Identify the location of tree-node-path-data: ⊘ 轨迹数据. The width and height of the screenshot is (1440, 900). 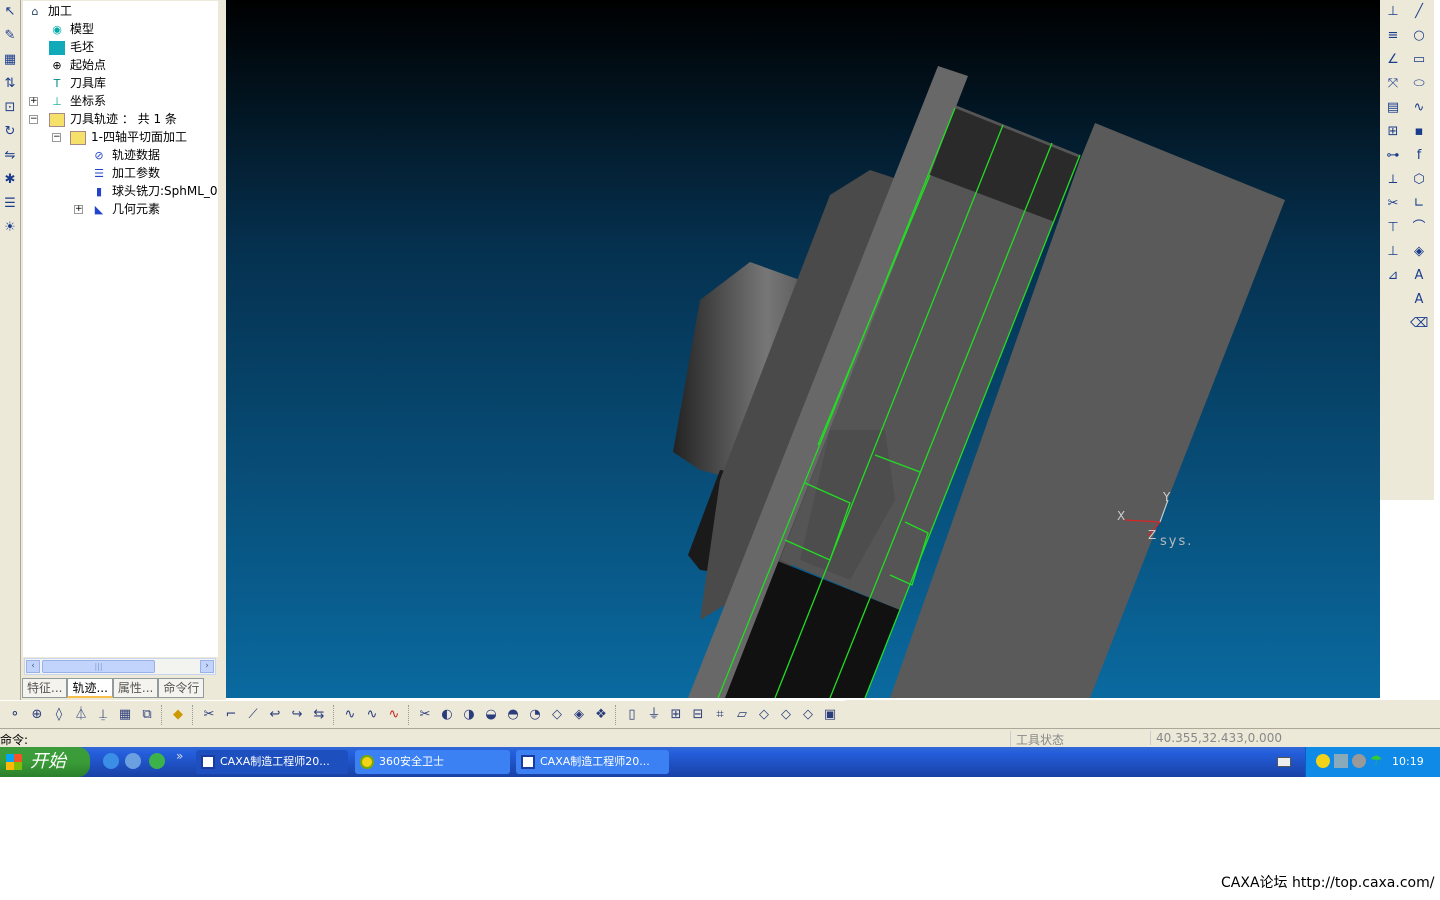
(125, 155).